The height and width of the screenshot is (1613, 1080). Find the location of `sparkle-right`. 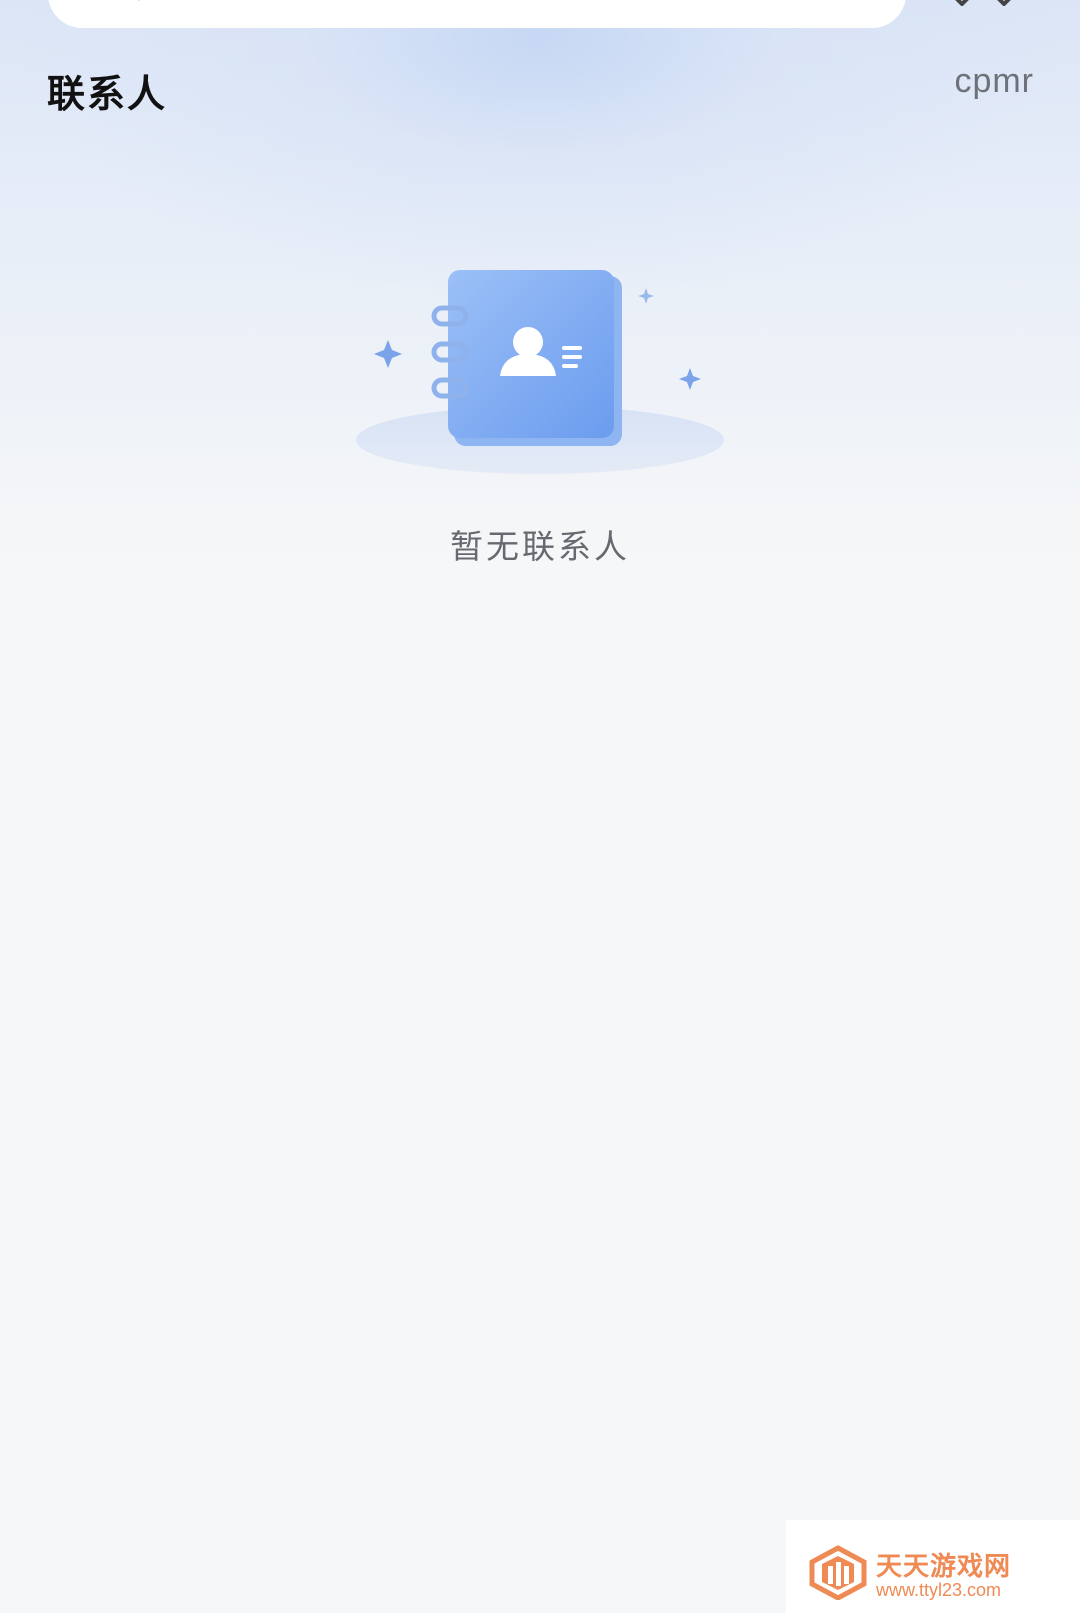

sparkle-right is located at coordinates (690, 379).